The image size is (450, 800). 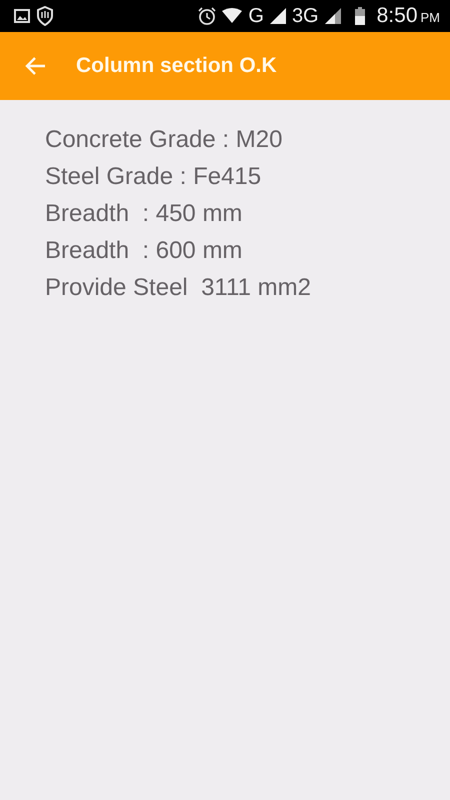 What do you see at coordinates (430, 17) in the screenshot?
I see `clock-period: PM` at bounding box center [430, 17].